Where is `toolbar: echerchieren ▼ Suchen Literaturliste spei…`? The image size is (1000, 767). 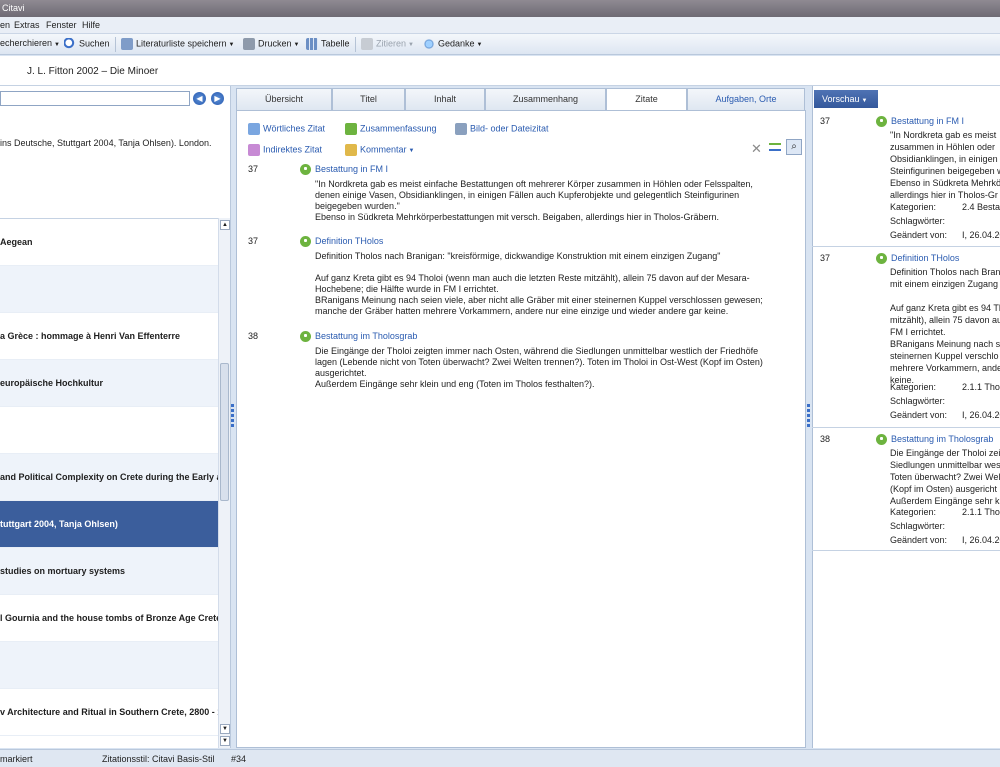
toolbar: echerchieren ▼ Suchen Literaturliste spei… is located at coordinates (500, 44).